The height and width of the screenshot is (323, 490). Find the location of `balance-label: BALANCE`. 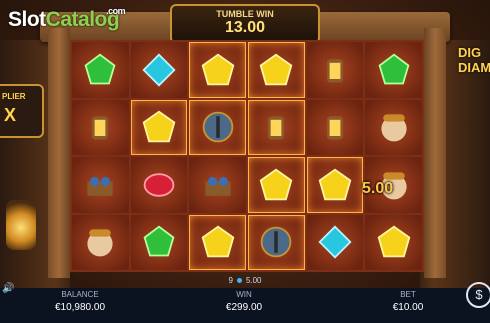

balance-label: BALANCE is located at coordinates (80, 294).